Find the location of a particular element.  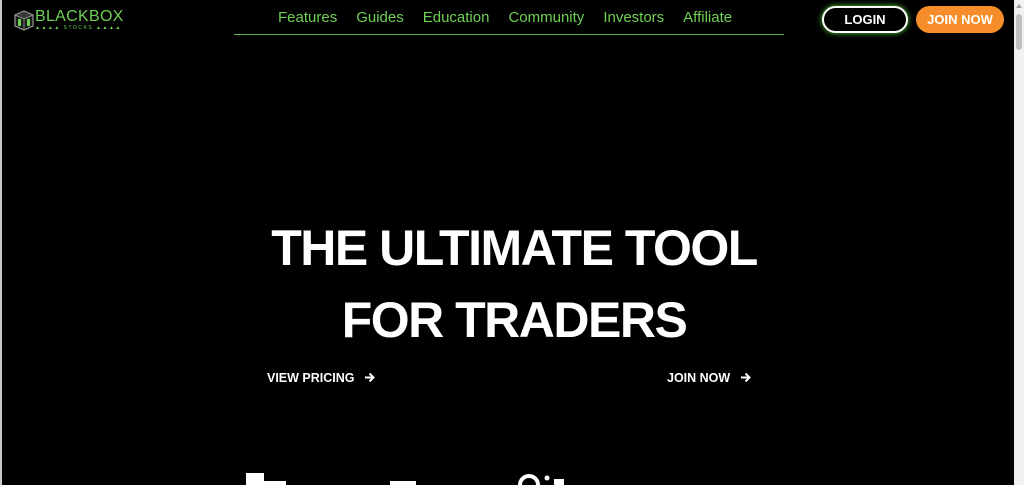

logo-subtext: ▲▲▲▲ STOCKS ▲▲▲▲ is located at coordinates (78, 28).